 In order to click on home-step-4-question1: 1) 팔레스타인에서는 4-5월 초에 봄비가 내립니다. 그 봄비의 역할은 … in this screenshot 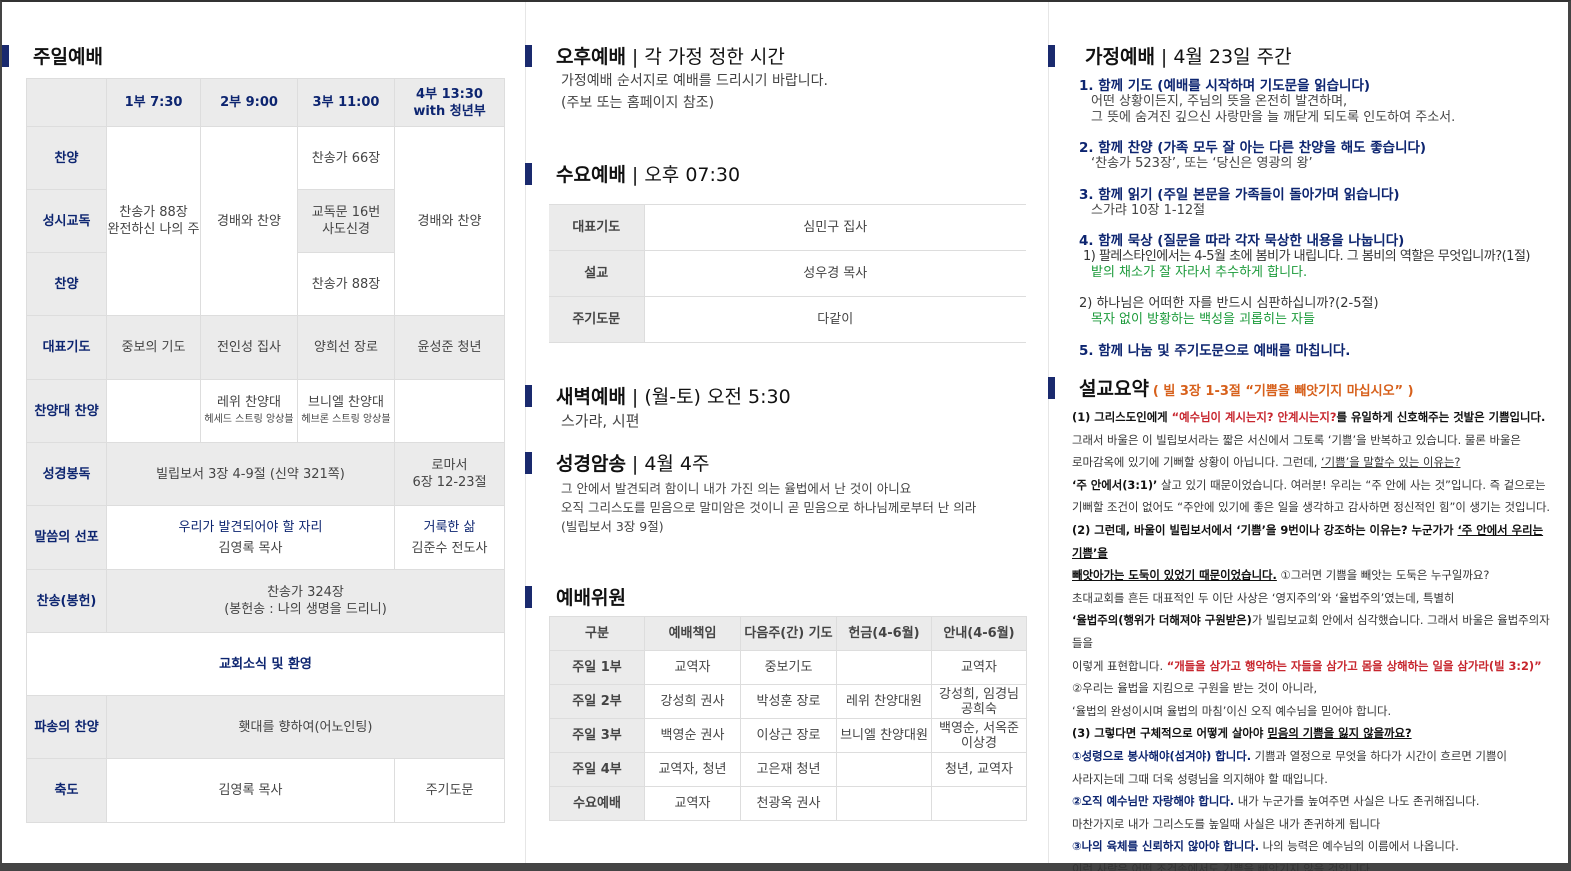, I will do `click(1306, 256)`.